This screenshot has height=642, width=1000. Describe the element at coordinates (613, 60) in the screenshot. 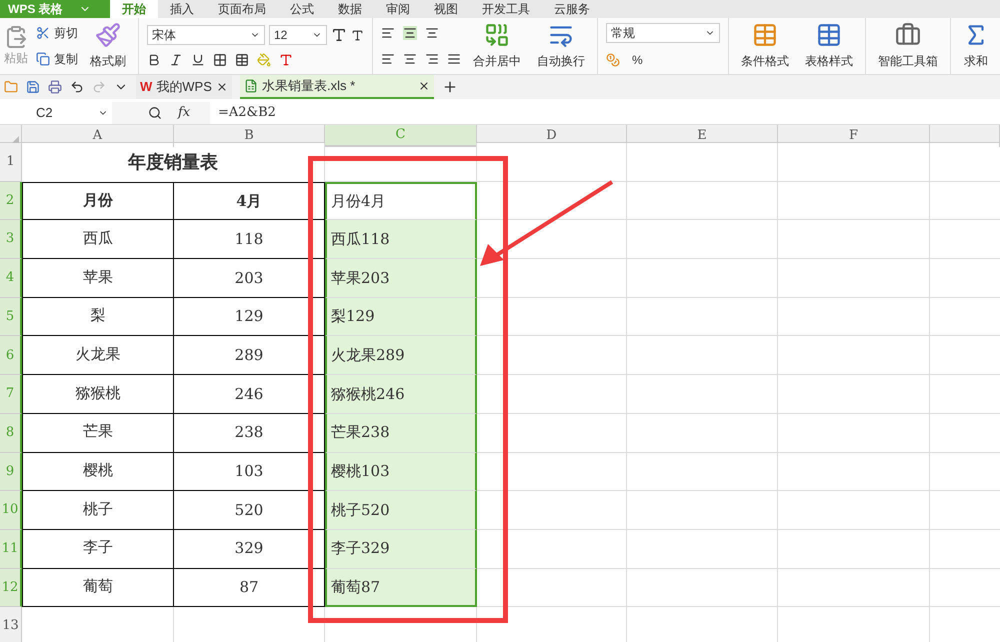

I see `currency-icon` at that location.